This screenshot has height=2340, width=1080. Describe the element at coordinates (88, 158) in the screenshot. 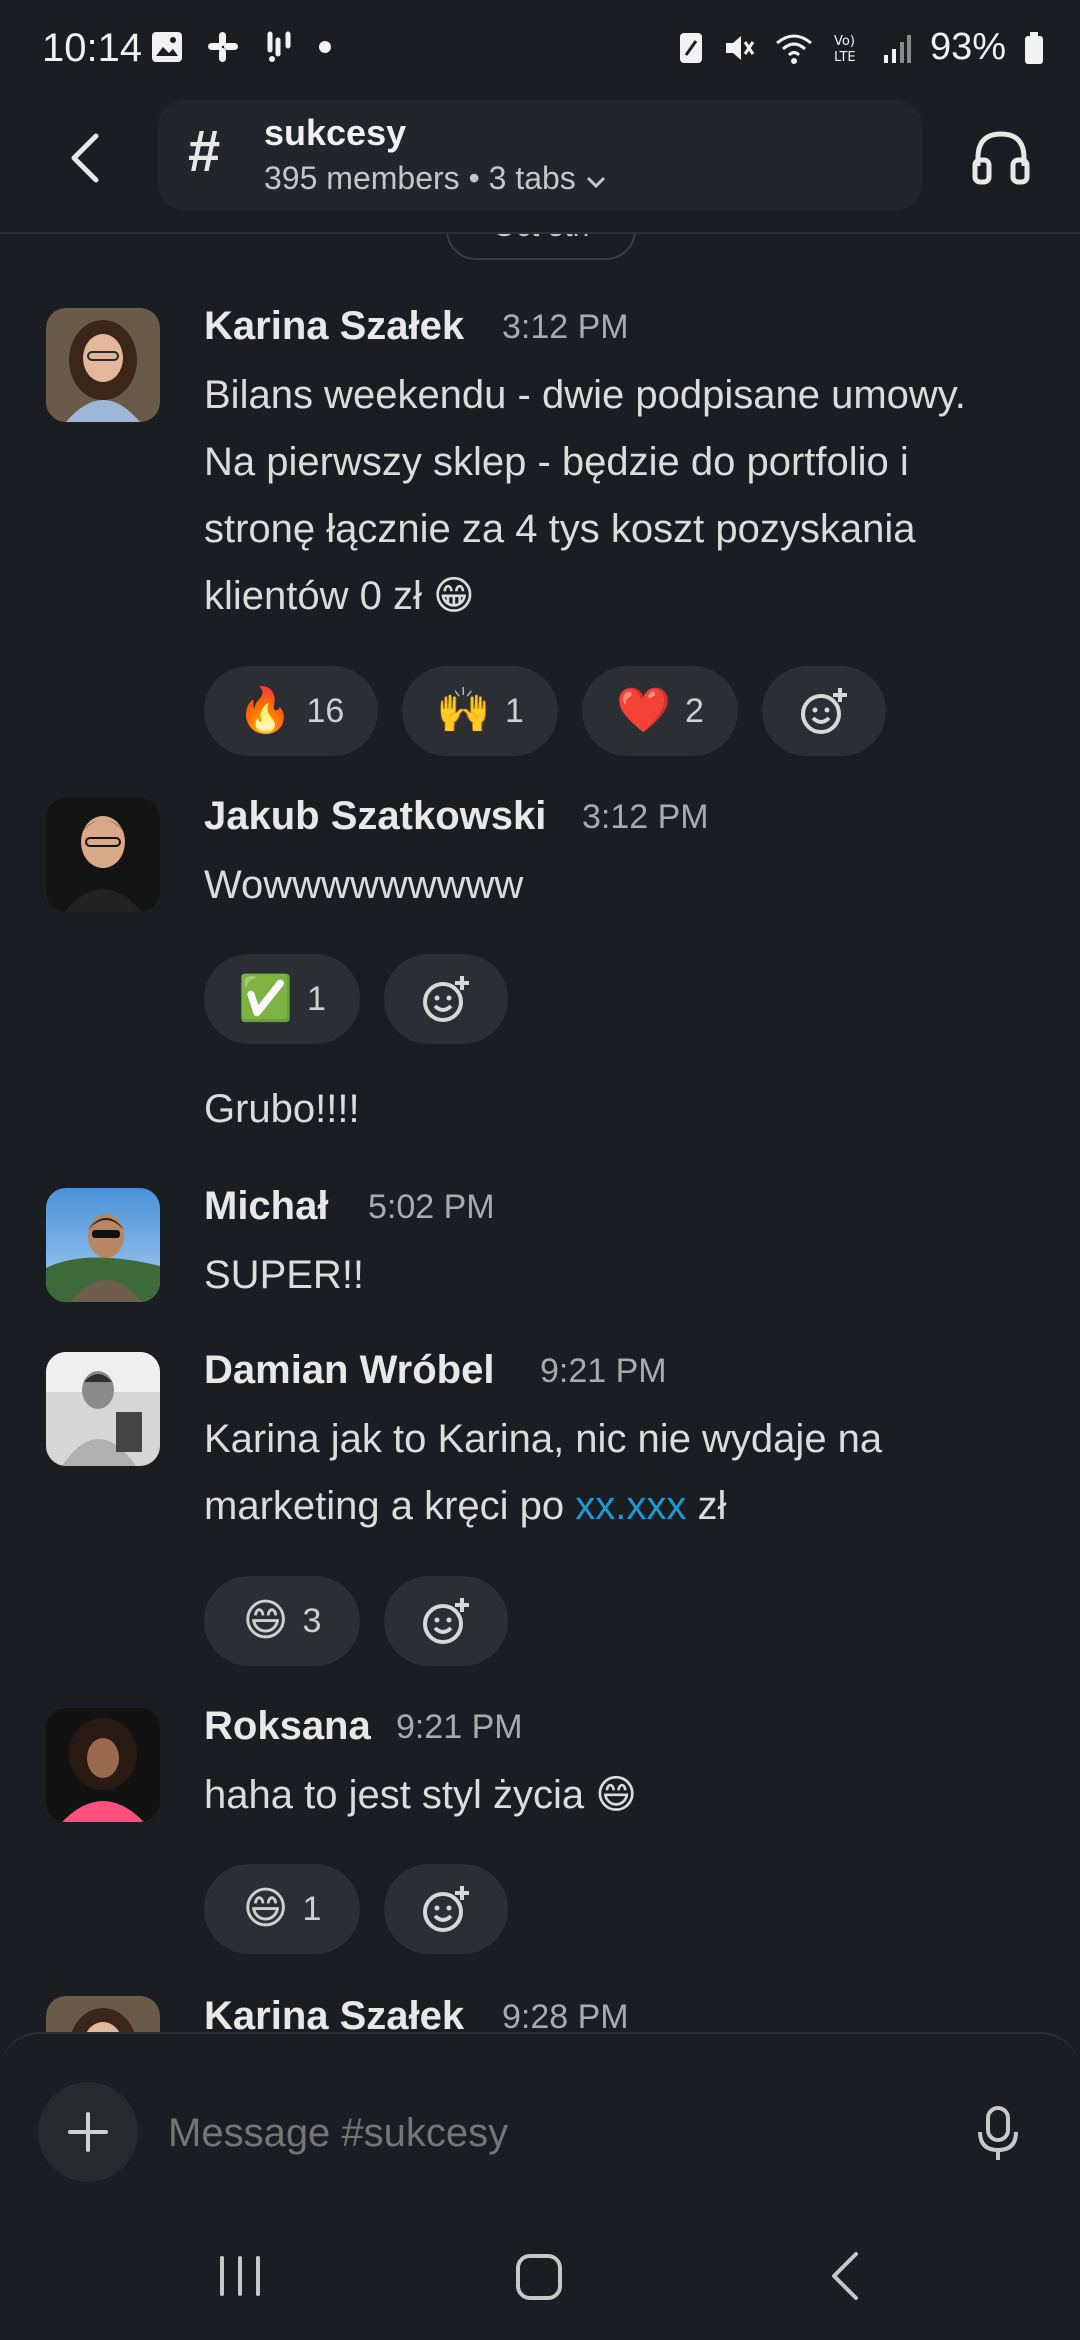

I see `back-arrow-icon` at that location.